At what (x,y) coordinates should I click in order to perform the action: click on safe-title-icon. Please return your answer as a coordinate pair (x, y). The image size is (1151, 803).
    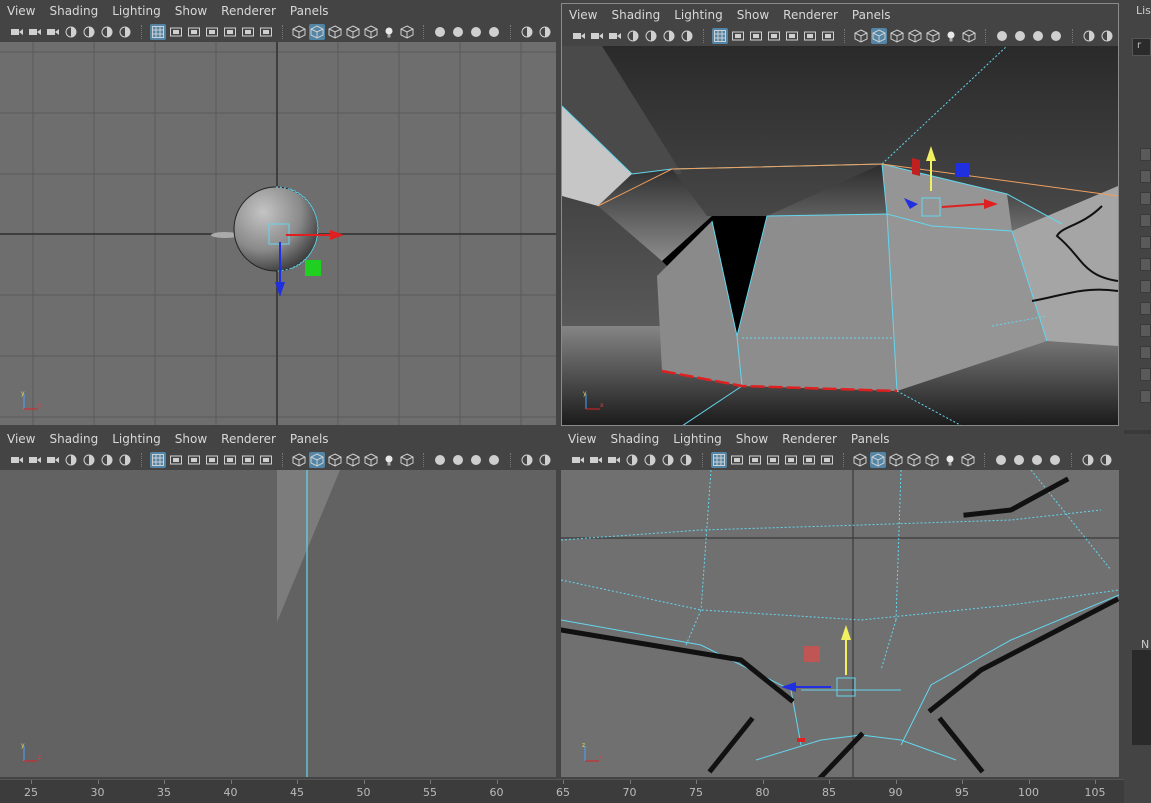
    Looking at the image, I should click on (827, 460).